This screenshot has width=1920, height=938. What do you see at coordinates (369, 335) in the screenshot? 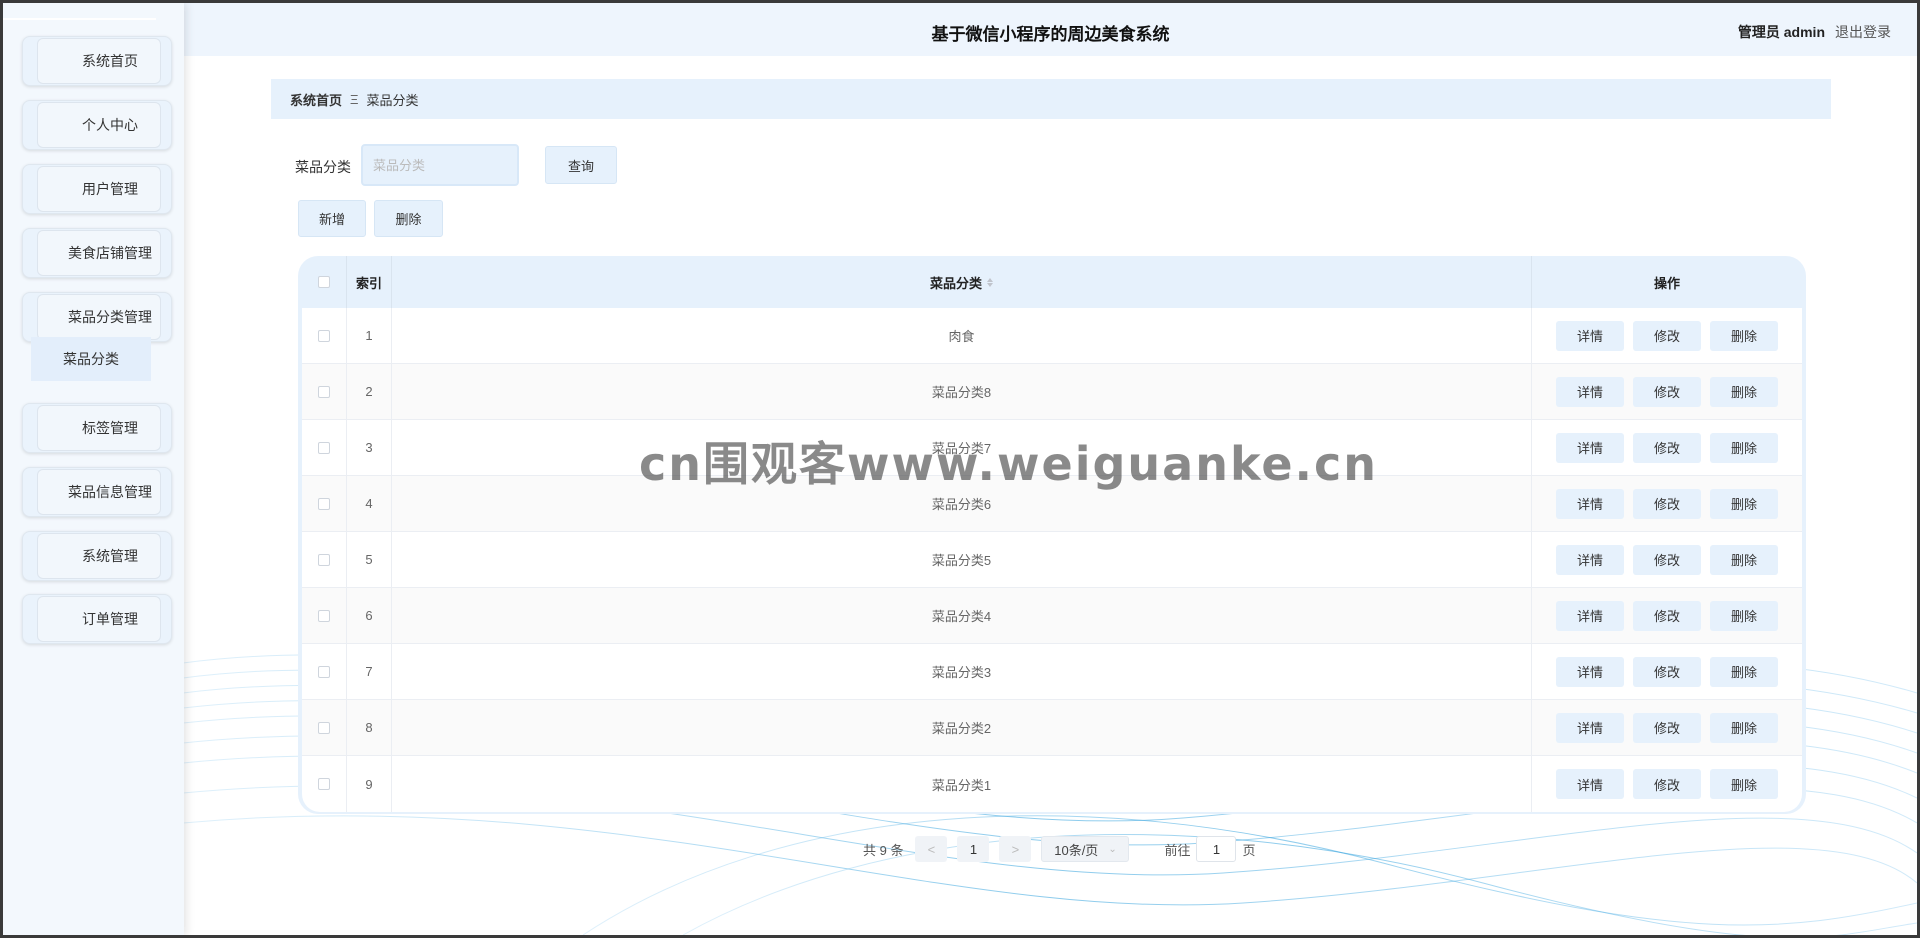
I see `row-index: 1` at bounding box center [369, 335].